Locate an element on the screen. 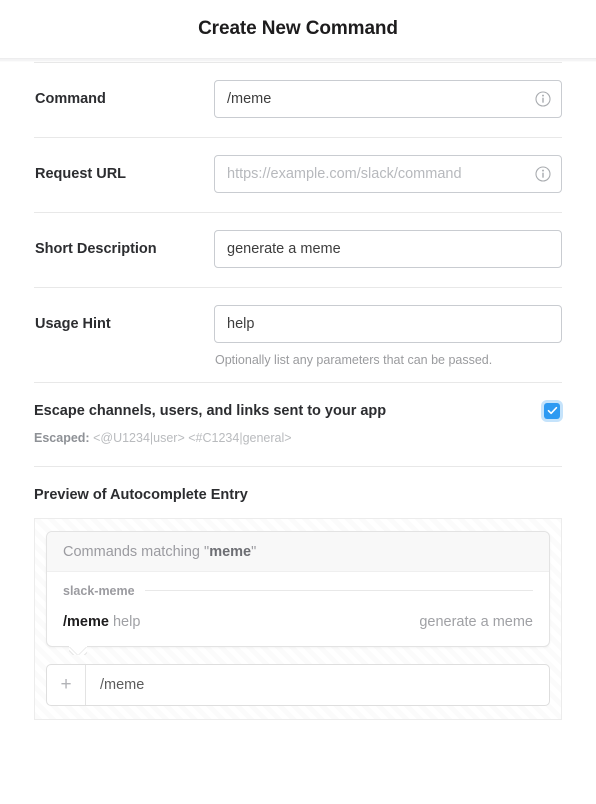  autocomplete-item-command: /meme is located at coordinates (86, 621).